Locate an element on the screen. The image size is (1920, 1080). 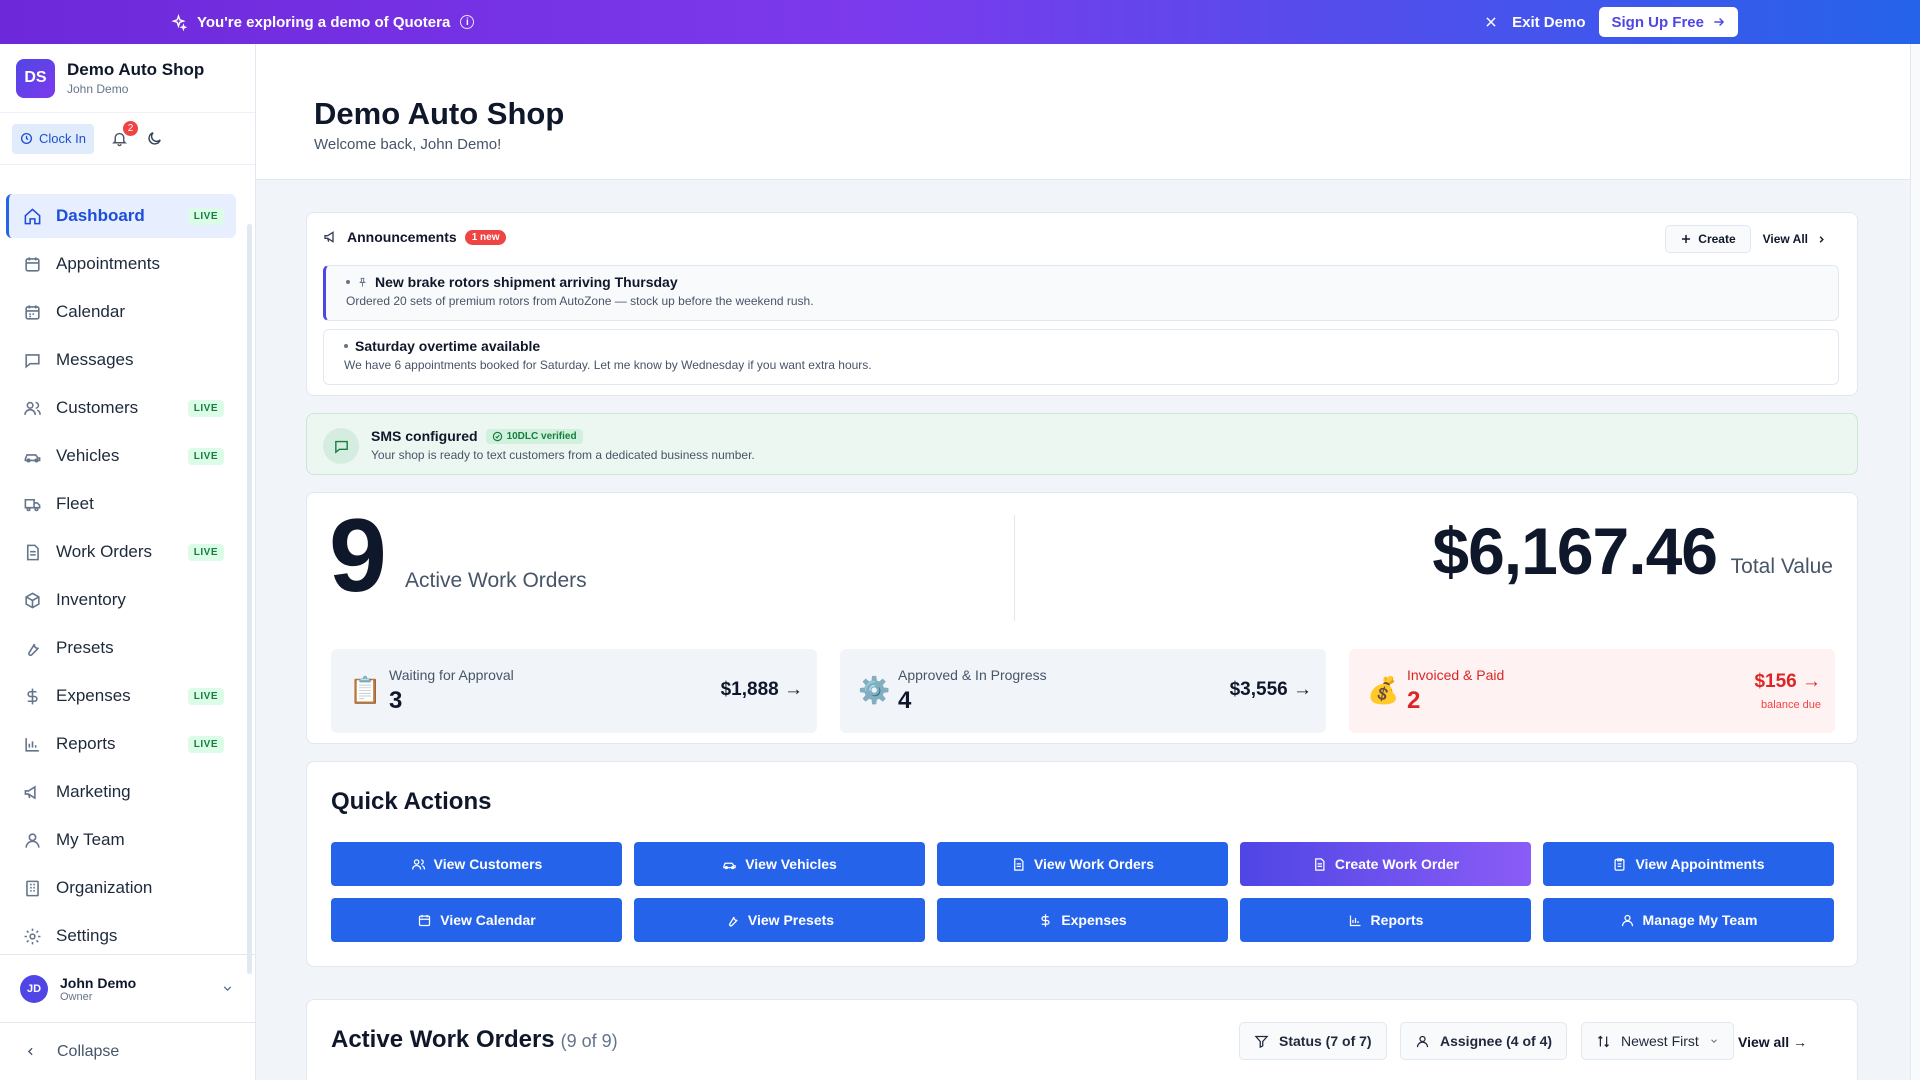
view-work-orders-button: View Work Orders is located at coordinates (1082, 864).